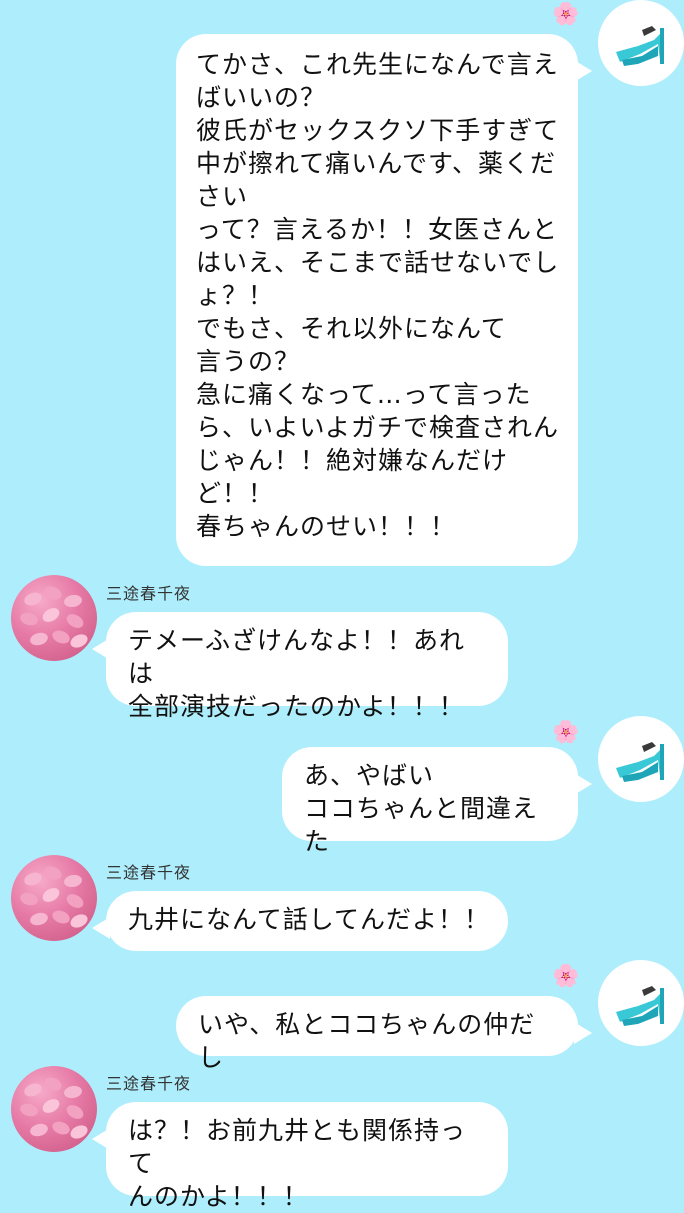  I want to click on chat-bubble-self-3: いや、私とココちゃんの仲だし, so click(384, 1034).